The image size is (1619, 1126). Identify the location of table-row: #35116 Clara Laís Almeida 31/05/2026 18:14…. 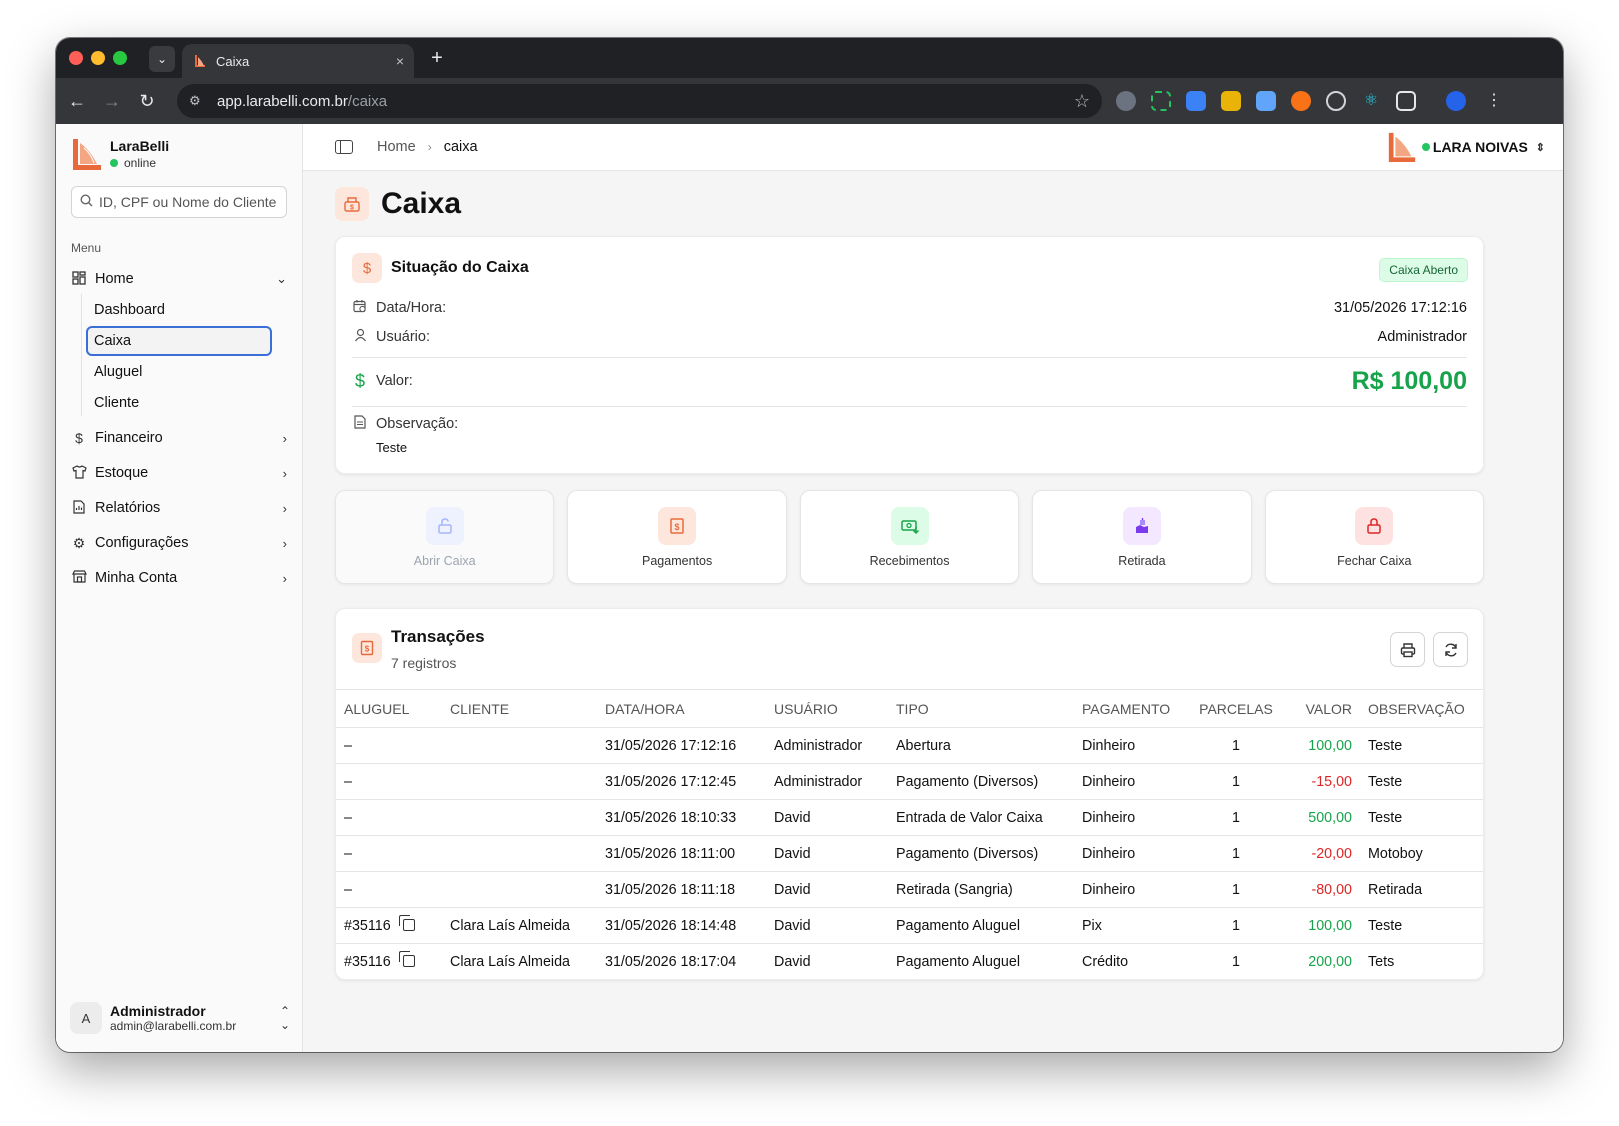
(909, 925).